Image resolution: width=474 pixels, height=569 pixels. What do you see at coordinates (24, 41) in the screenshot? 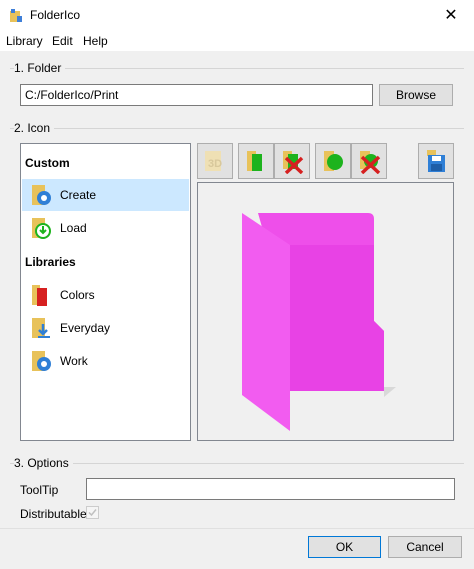
I see `menu-library: Library` at bounding box center [24, 41].